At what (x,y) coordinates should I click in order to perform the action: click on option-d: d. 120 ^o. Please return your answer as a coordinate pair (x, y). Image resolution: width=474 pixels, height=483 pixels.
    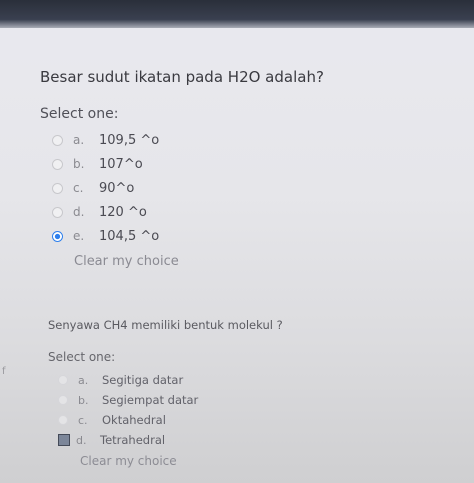
    Looking at the image, I should click on (188, 212).